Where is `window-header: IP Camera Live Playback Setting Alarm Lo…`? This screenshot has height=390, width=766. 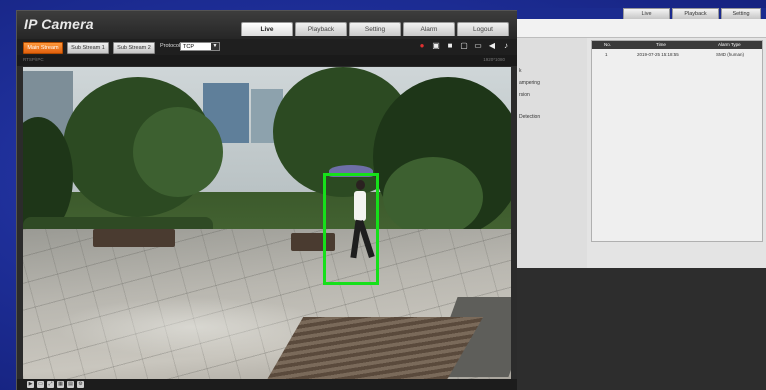
window-header: IP Camera Live Playback Setting Alarm Lo… is located at coordinates (268, 25).